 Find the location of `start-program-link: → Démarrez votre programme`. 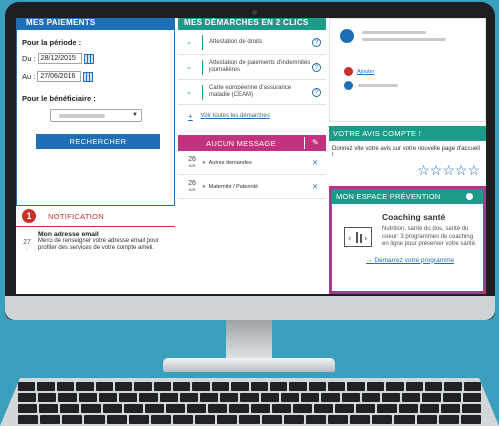

start-program-link: → Démarrez votre programme is located at coordinates (407, 260).